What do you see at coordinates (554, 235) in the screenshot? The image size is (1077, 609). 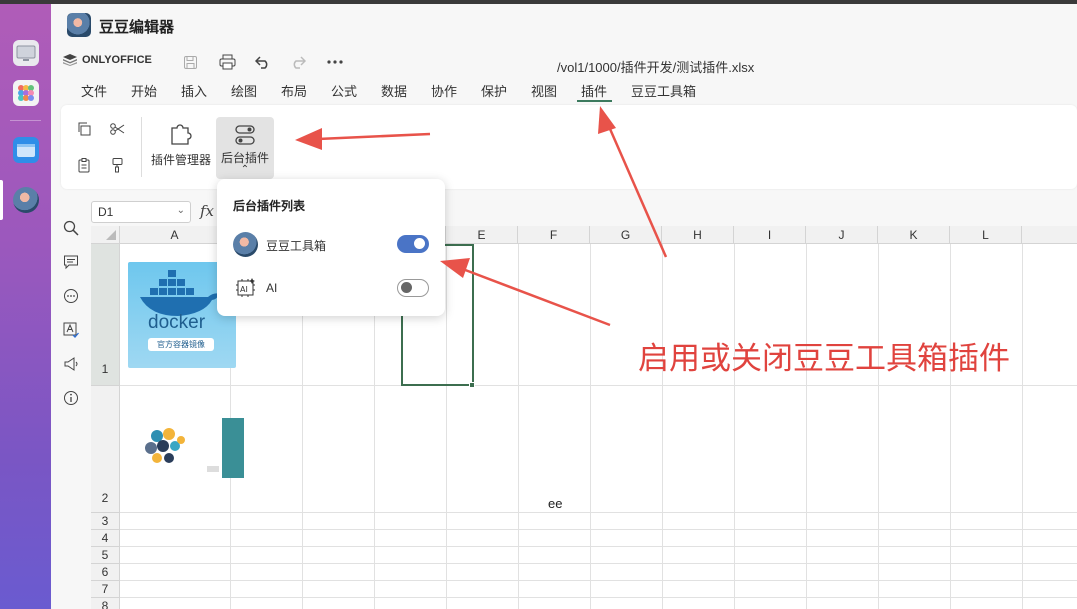 I see `column-header: F` at bounding box center [554, 235].